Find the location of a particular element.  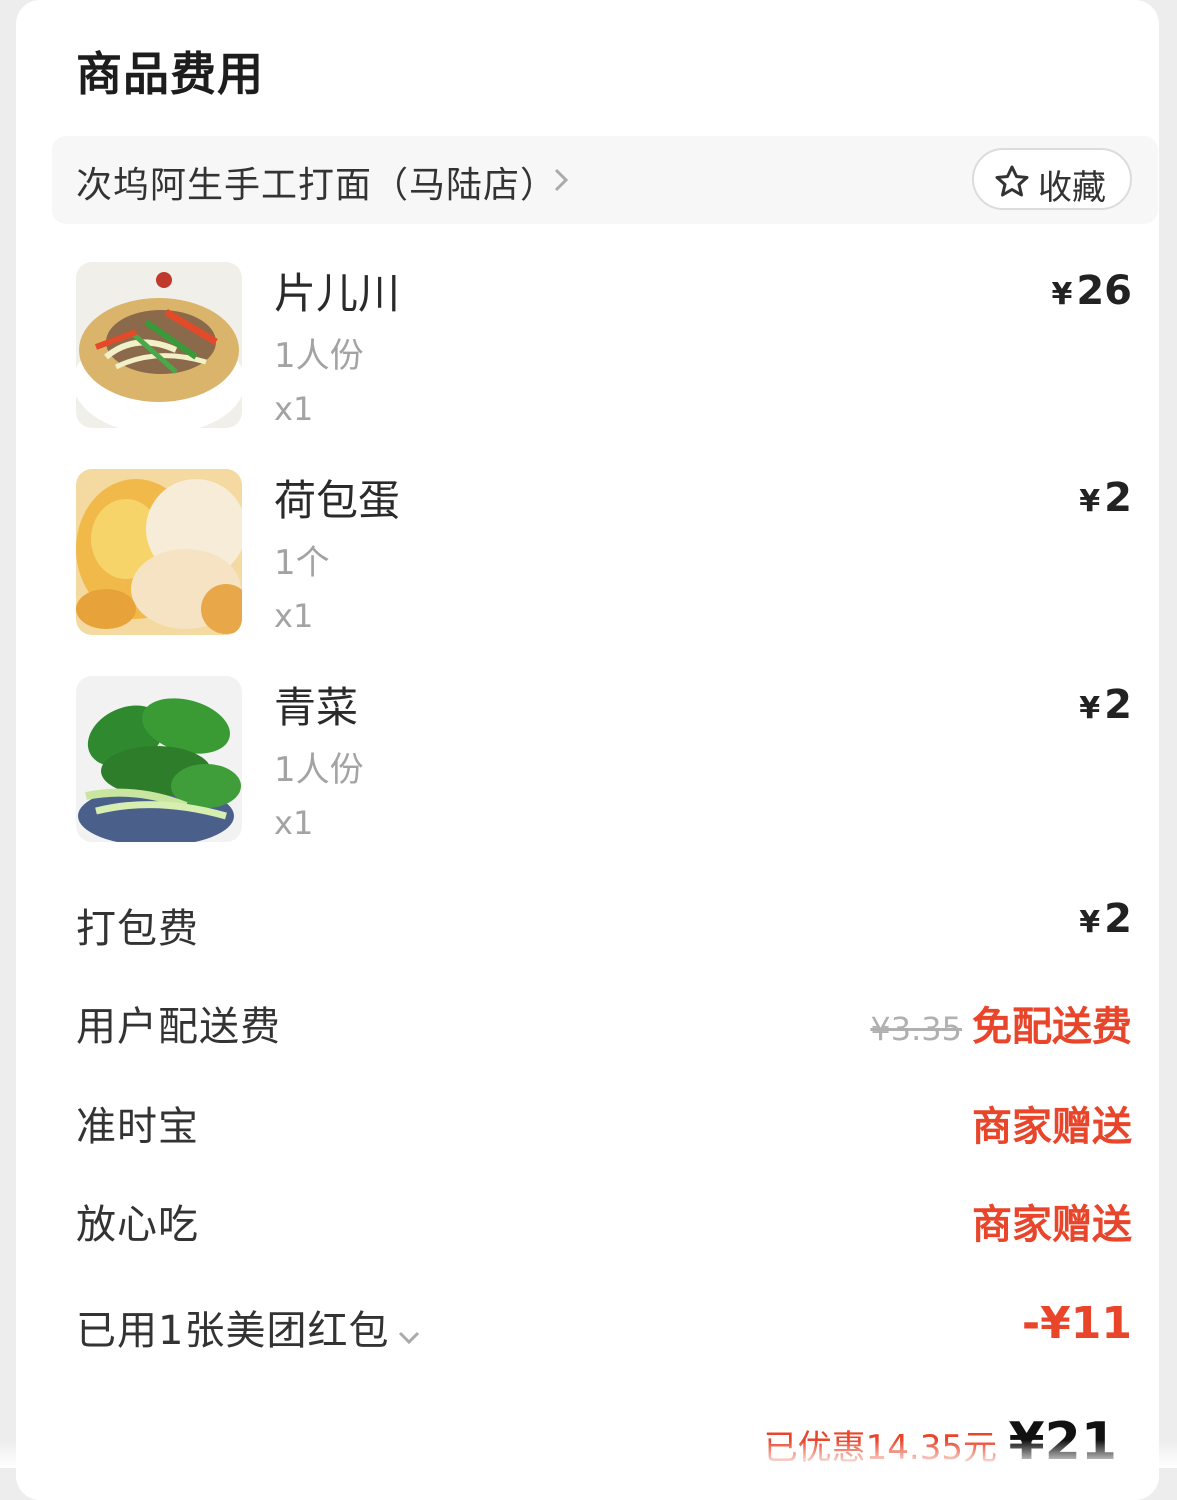

original-delivery-fee: ¥3.35 is located at coordinates (916, 1029).